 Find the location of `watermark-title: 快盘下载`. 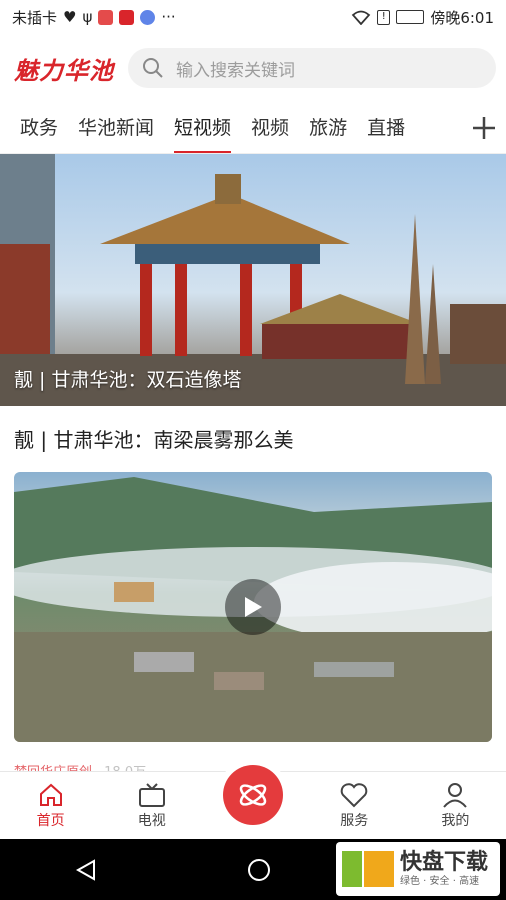

watermark-title: 快盘下载 is located at coordinates (444, 863).